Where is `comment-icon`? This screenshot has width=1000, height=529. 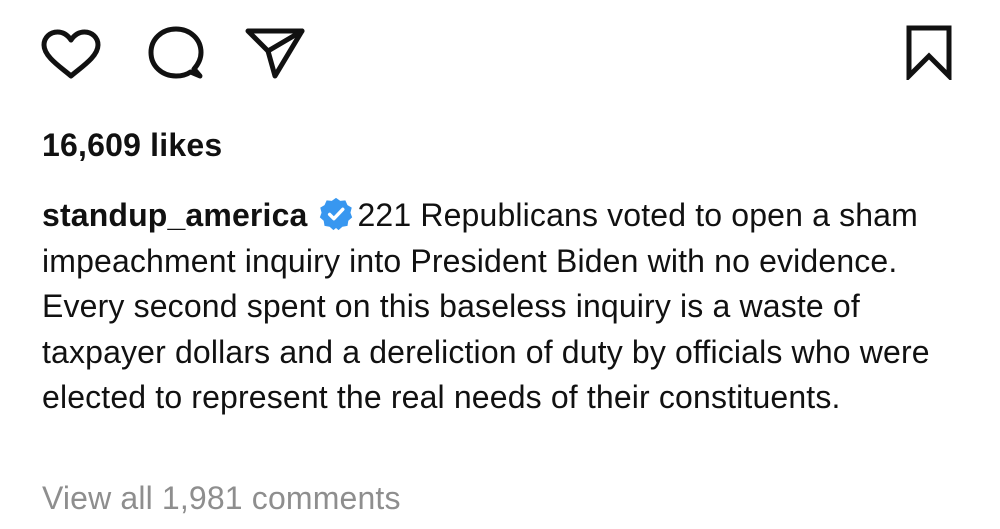 comment-icon is located at coordinates (176, 53).